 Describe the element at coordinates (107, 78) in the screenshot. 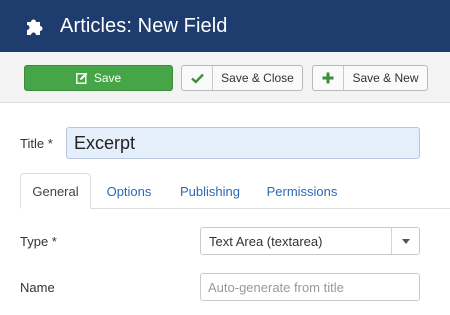

I see `save-label: Save` at that location.